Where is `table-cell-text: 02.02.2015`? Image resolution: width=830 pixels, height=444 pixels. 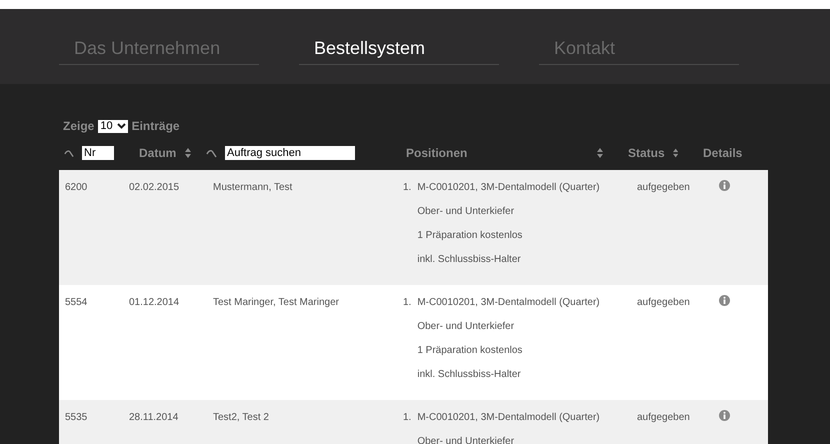 table-cell-text: 02.02.2015 is located at coordinates (154, 188).